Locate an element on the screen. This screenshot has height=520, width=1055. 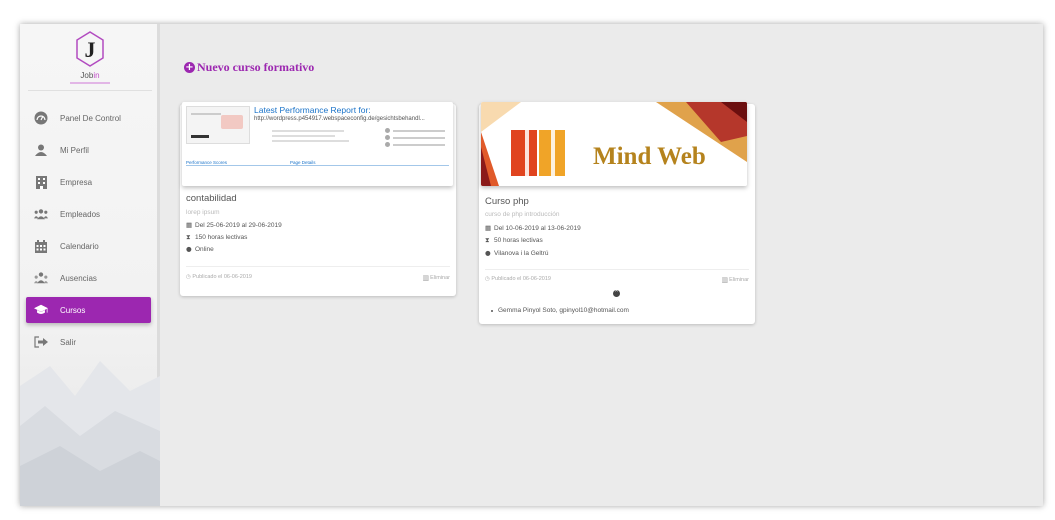
brand-logo: J Jobin is located at coordinates (90, 61).